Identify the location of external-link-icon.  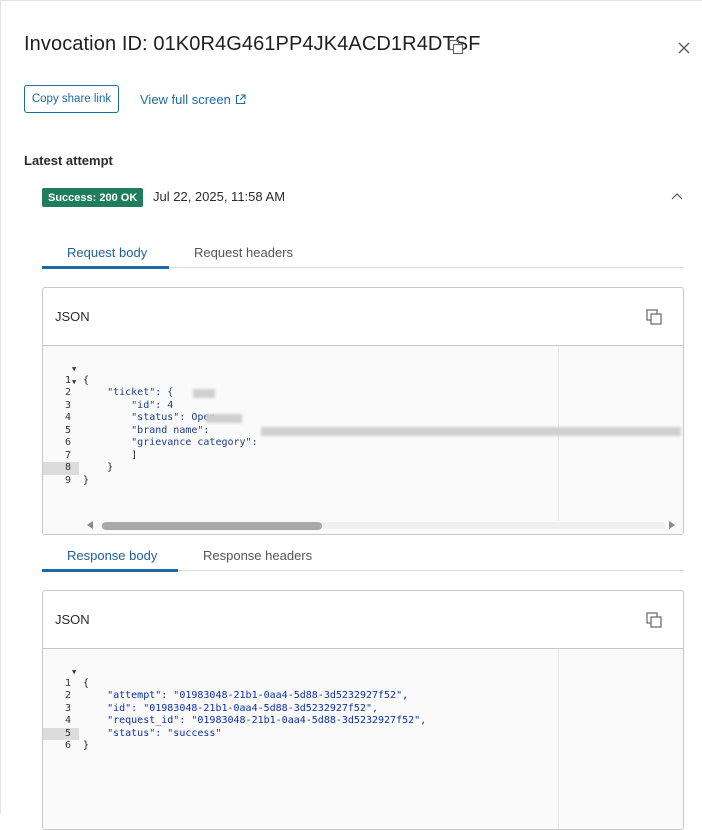
(240, 99).